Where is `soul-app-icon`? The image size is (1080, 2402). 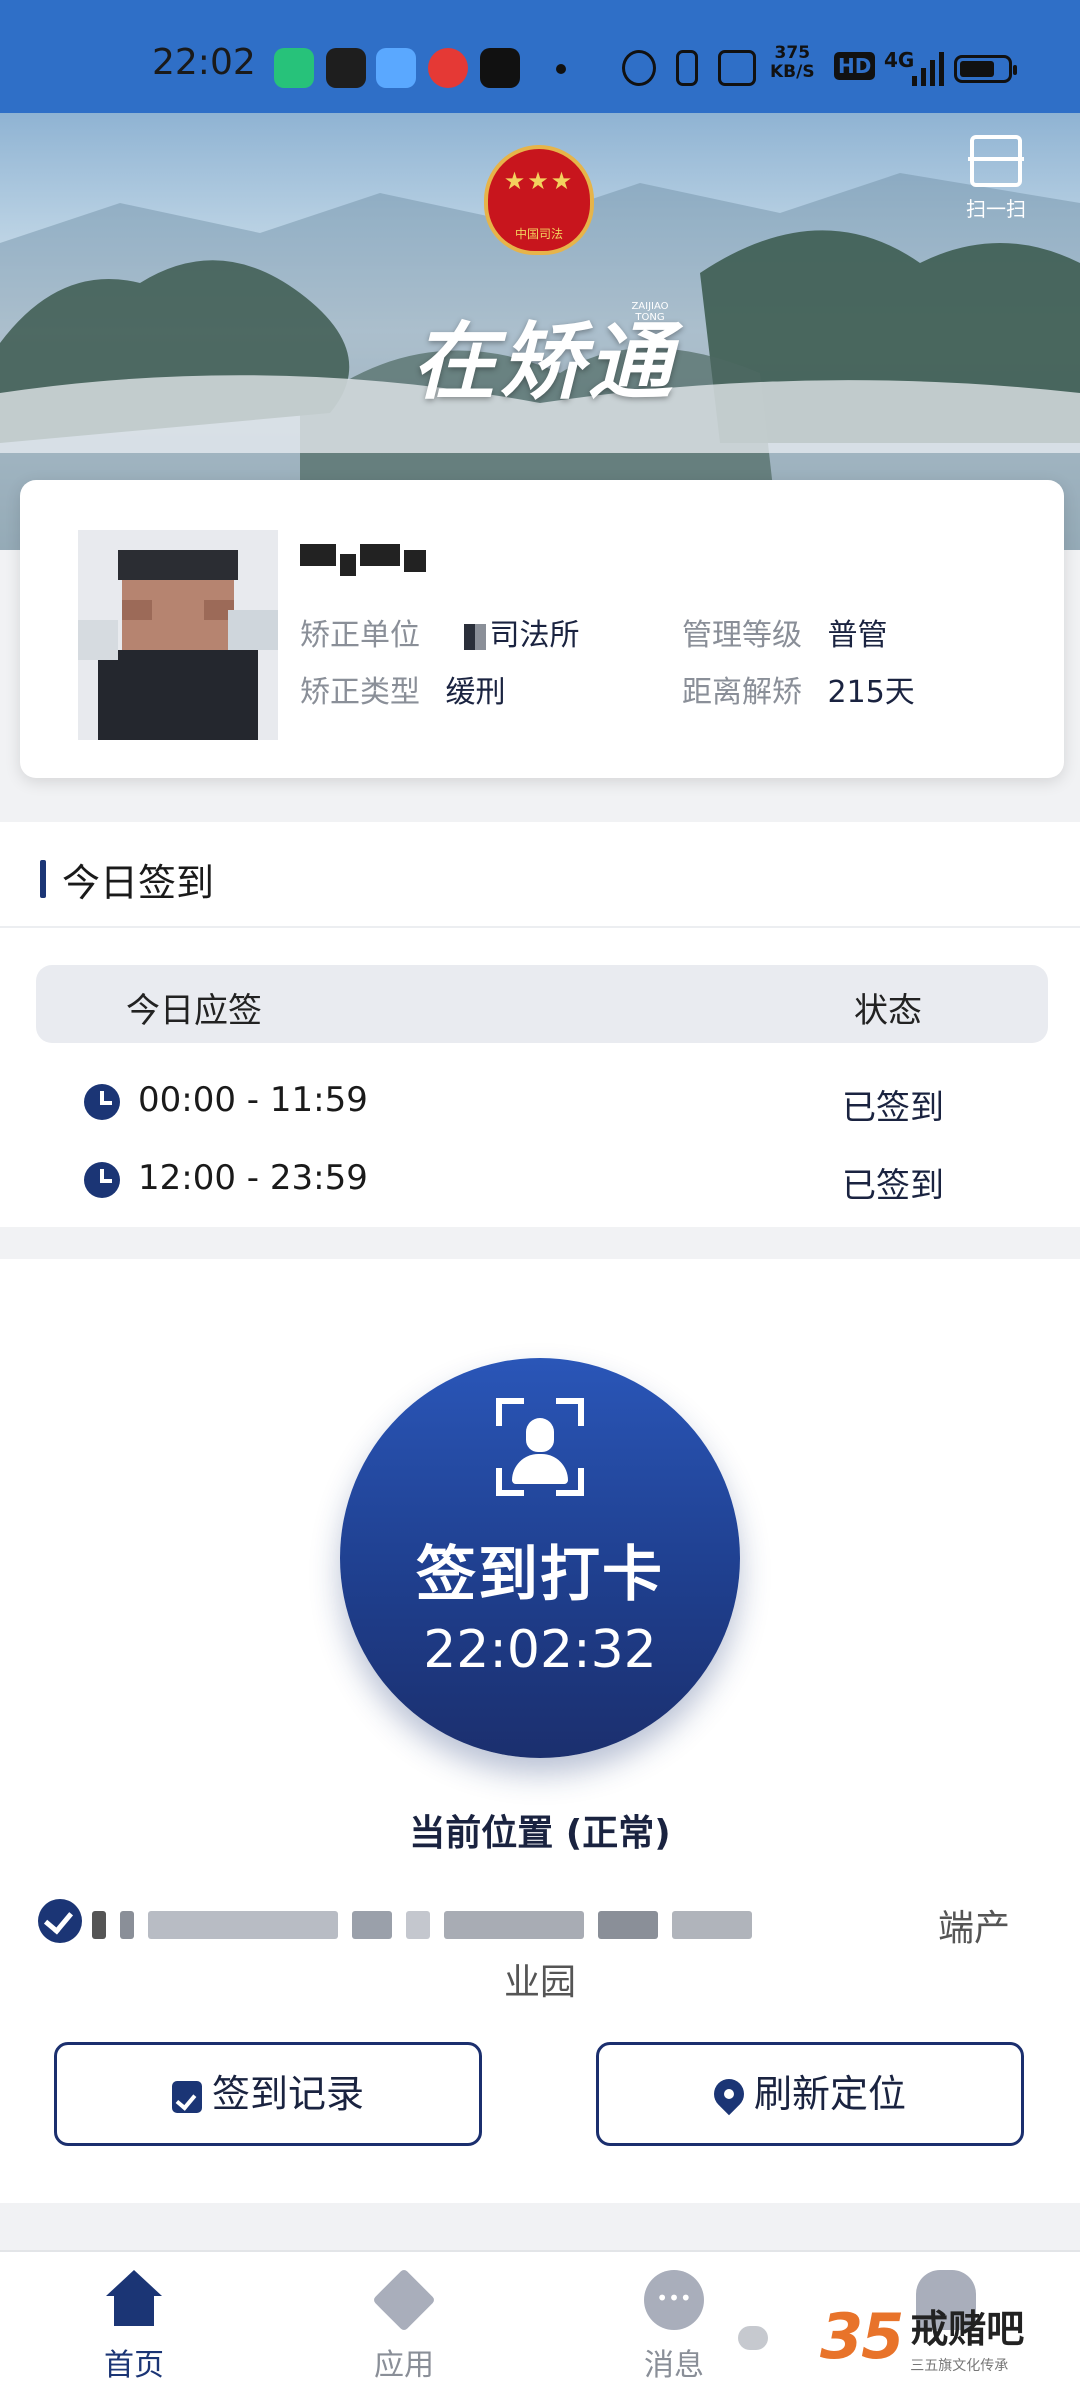 soul-app-icon is located at coordinates (346, 68).